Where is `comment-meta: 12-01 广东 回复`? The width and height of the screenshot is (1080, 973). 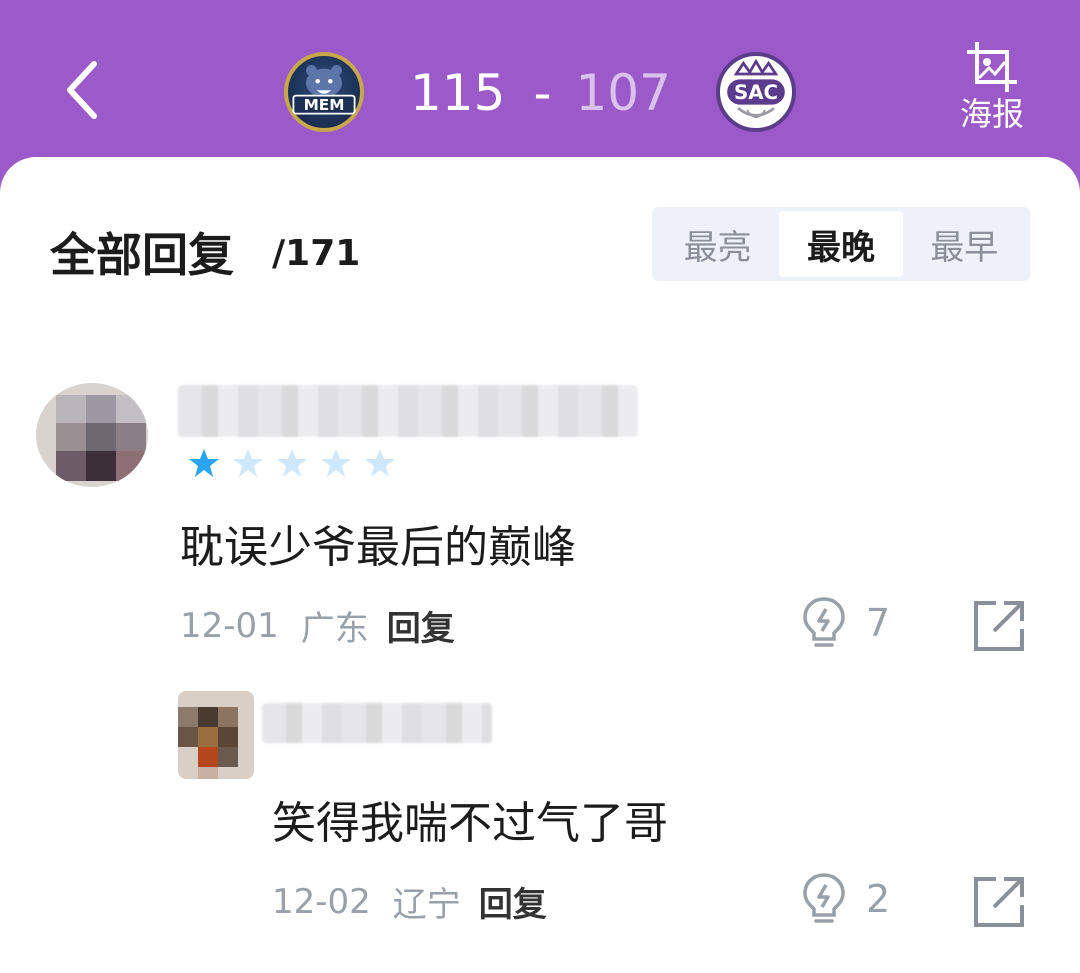 comment-meta: 12-01 广东 回复 is located at coordinates (317, 625).